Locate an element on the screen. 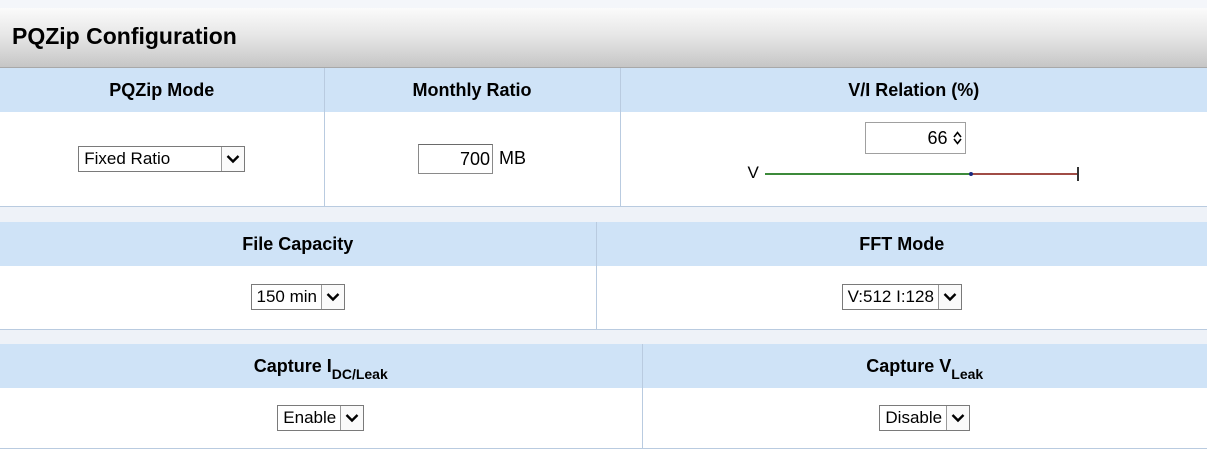  vi-relation-spinner: 66 is located at coordinates (915, 138).